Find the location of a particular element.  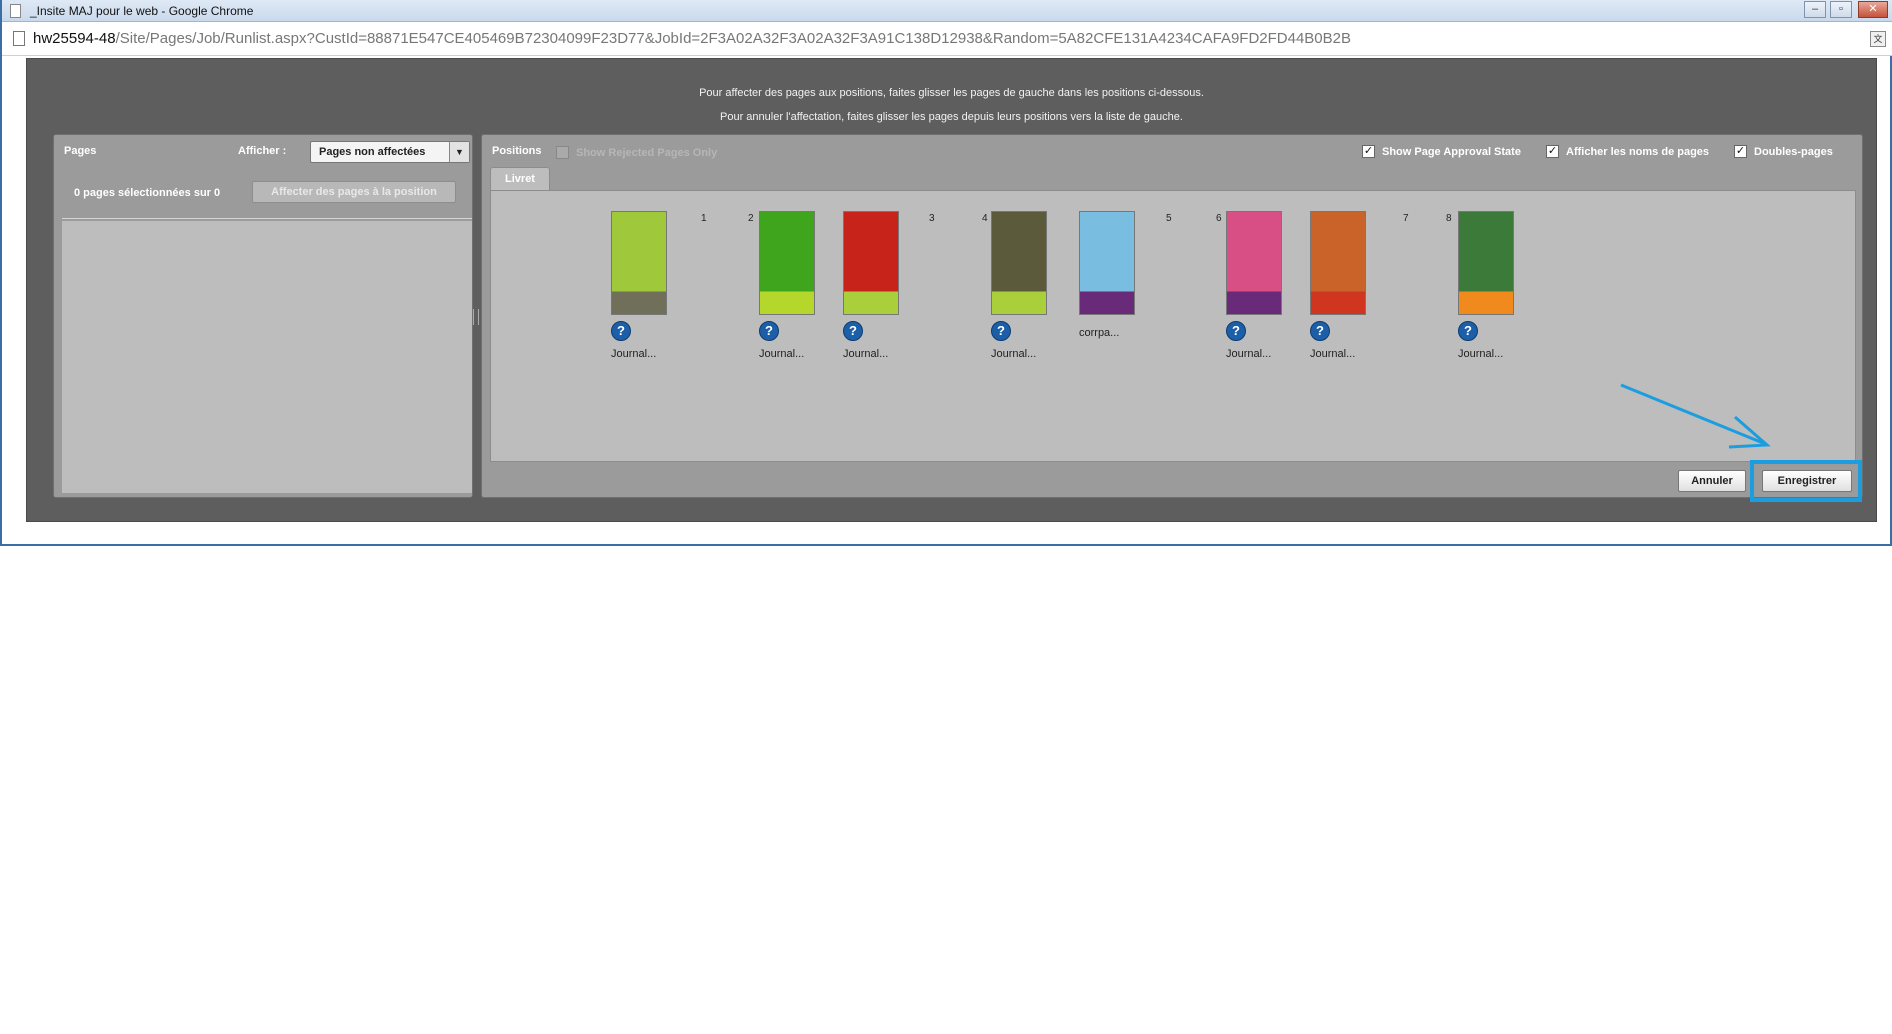

spreads-label: Doubles-pages is located at coordinates (1793, 152).